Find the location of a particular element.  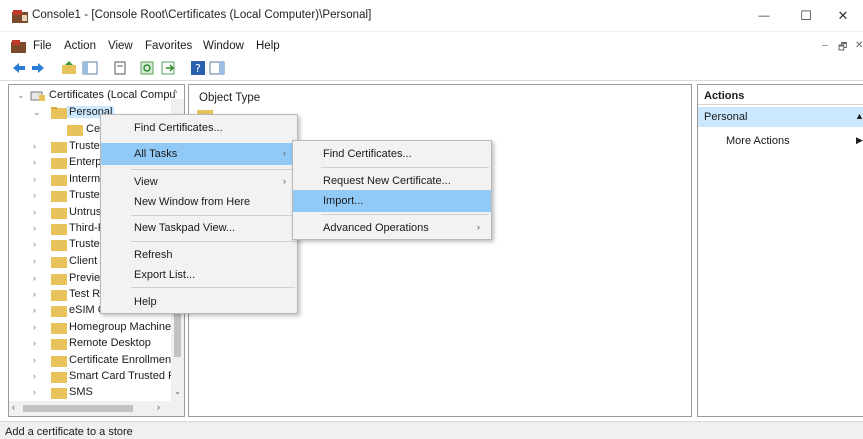

scroll-left-icon: ‹ is located at coordinates (13, 407).